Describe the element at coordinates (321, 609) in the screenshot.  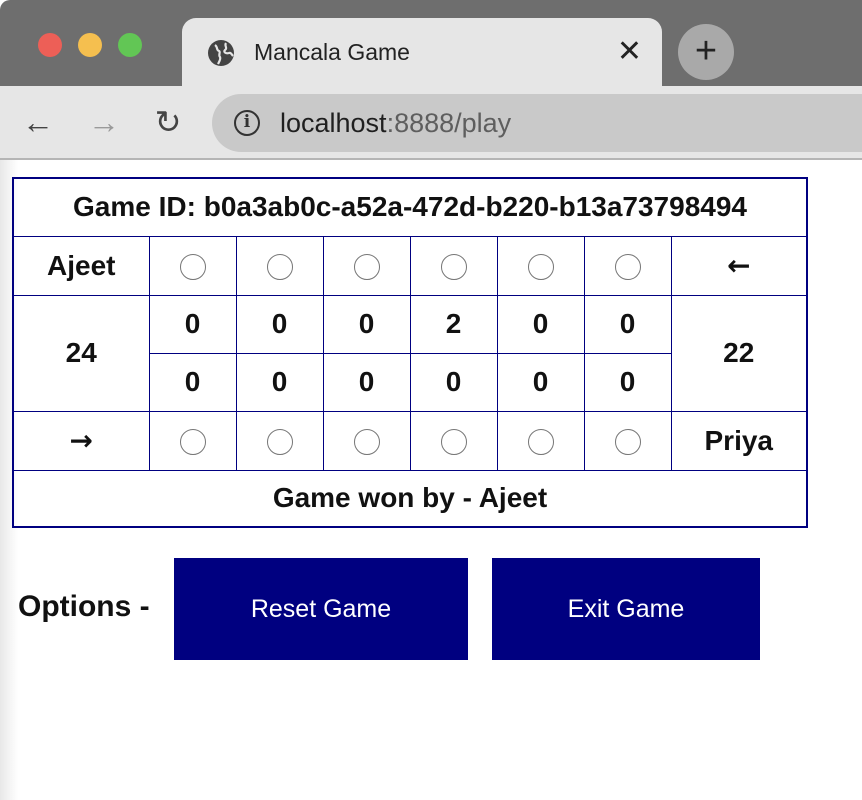
I see `reset-game-button: Reset Game` at that location.